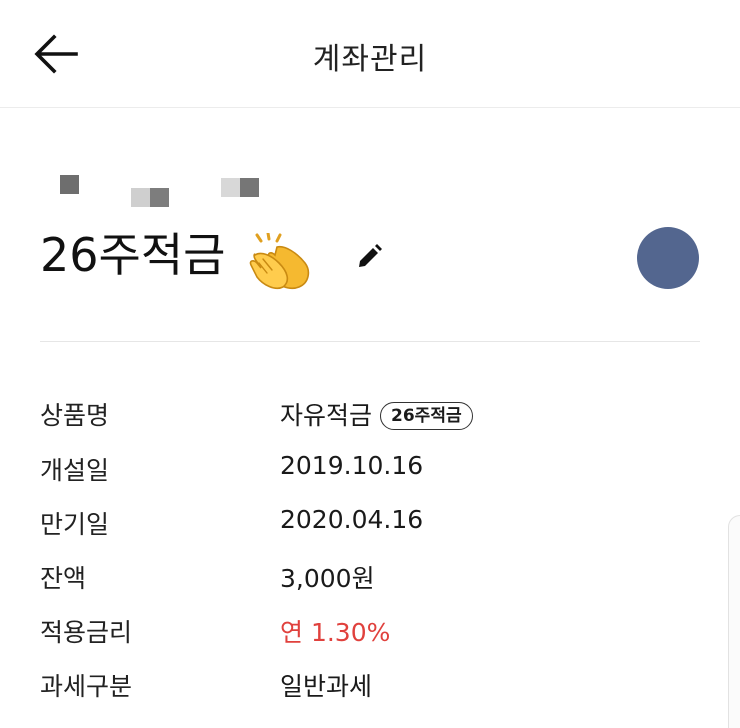 This screenshot has width=740, height=728. Describe the element at coordinates (352, 465) in the screenshot. I see `detail-value: 2019.10.16` at that location.